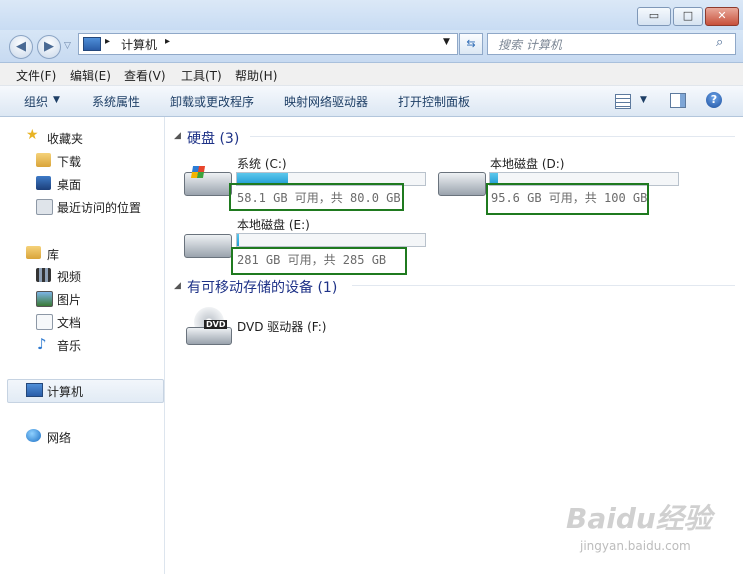  I want to click on view-dropdown-icon: ▼, so click(643, 100).